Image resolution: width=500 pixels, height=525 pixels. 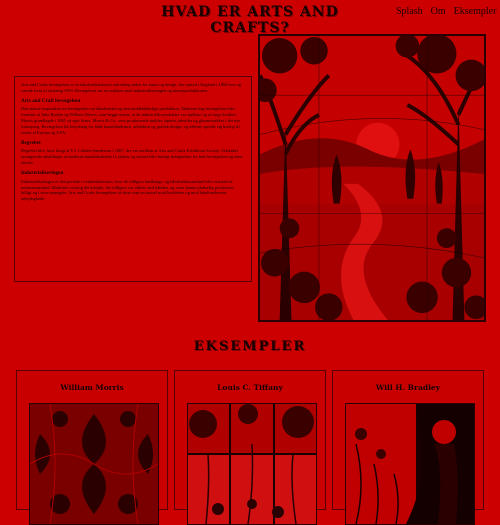 I want to click on top-nav: Splash Om Eksempler, so click(x=446, y=11).